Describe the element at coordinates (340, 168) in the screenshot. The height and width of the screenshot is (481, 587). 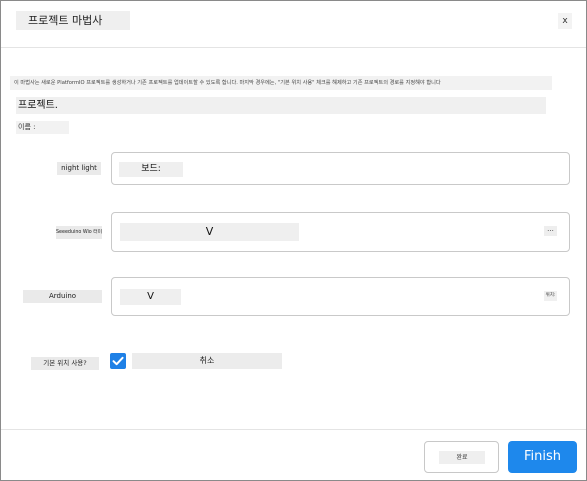
I see `project-name-input: 보드:` at that location.